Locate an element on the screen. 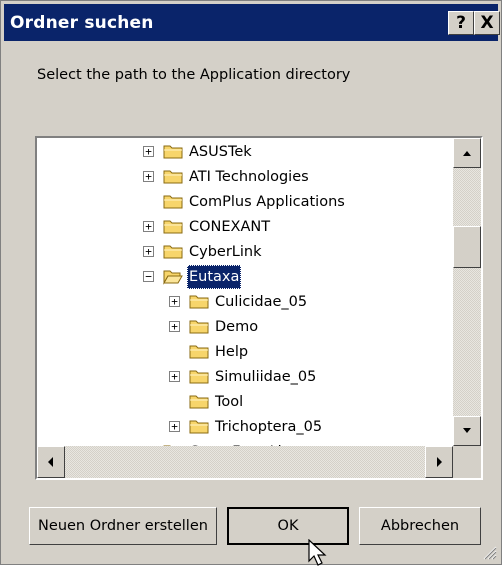  window-title: Ordner suchen is located at coordinates (82, 23).